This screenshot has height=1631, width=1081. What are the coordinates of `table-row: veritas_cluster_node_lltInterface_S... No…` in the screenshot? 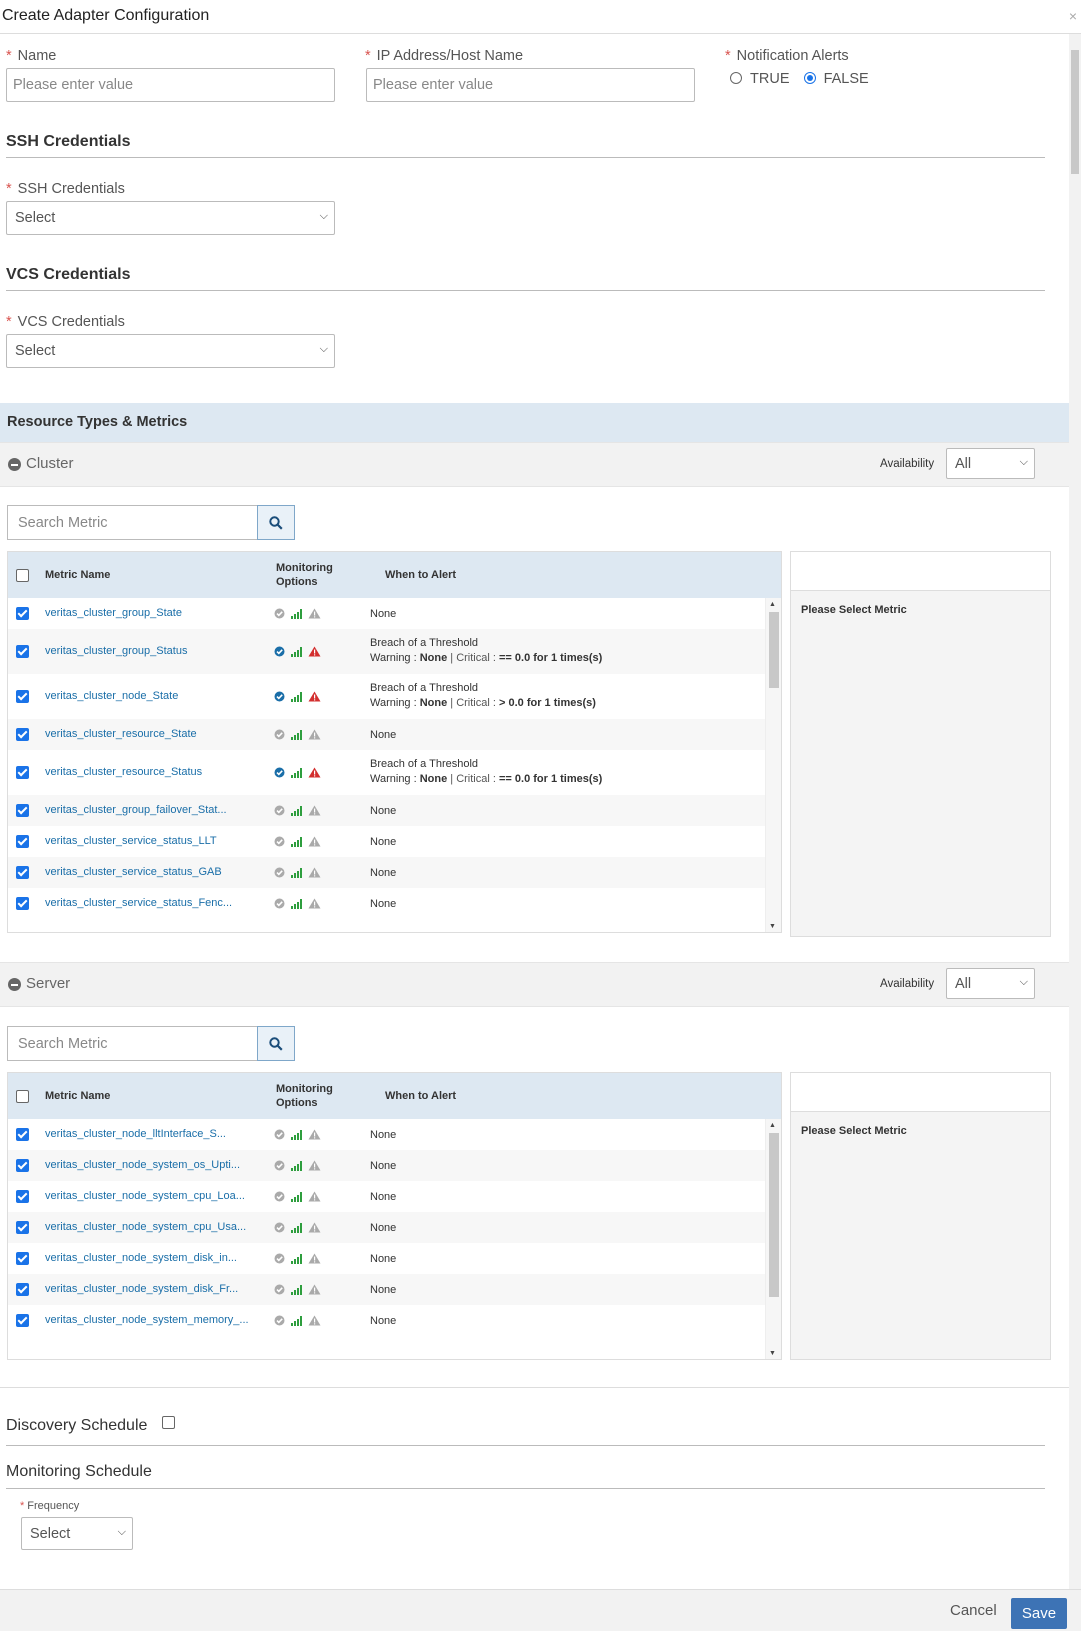 It's located at (394, 1134).